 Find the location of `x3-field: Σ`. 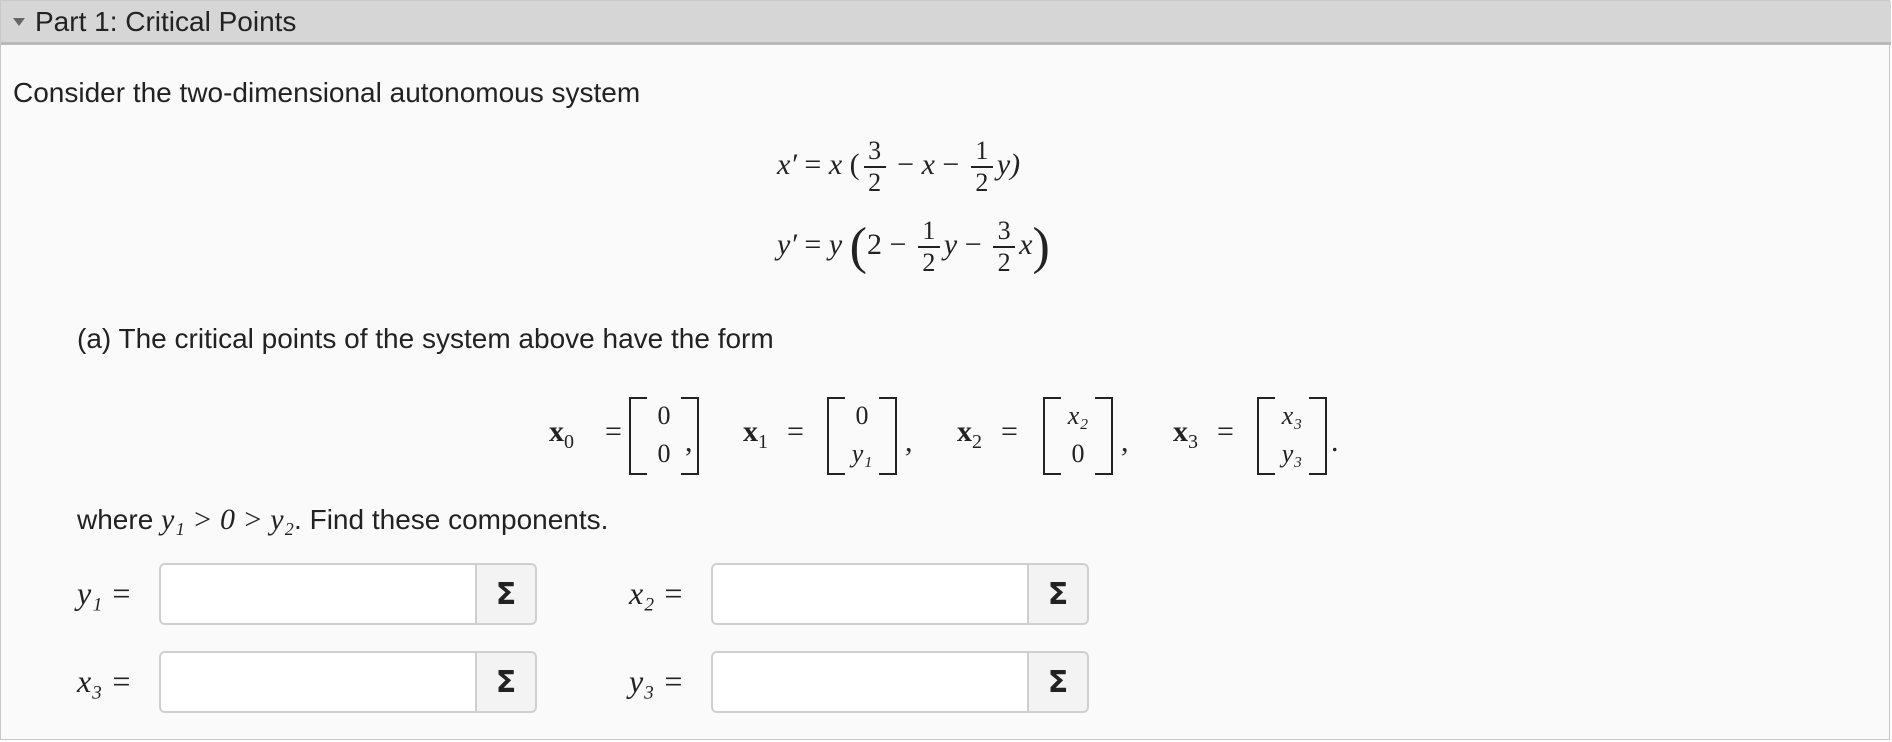

x3-field: Σ is located at coordinates (348, 682).